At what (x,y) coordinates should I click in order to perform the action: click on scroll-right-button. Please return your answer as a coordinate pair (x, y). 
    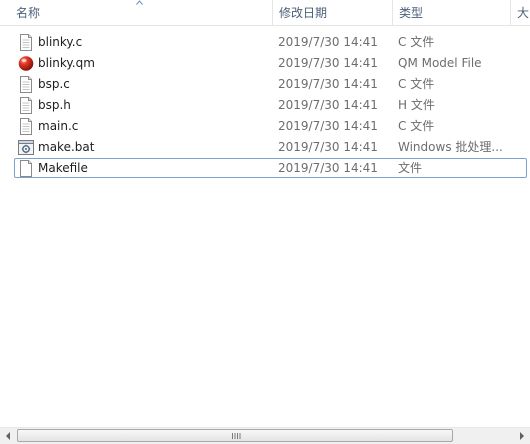
    Looking at the image, I should click on (521, 436).